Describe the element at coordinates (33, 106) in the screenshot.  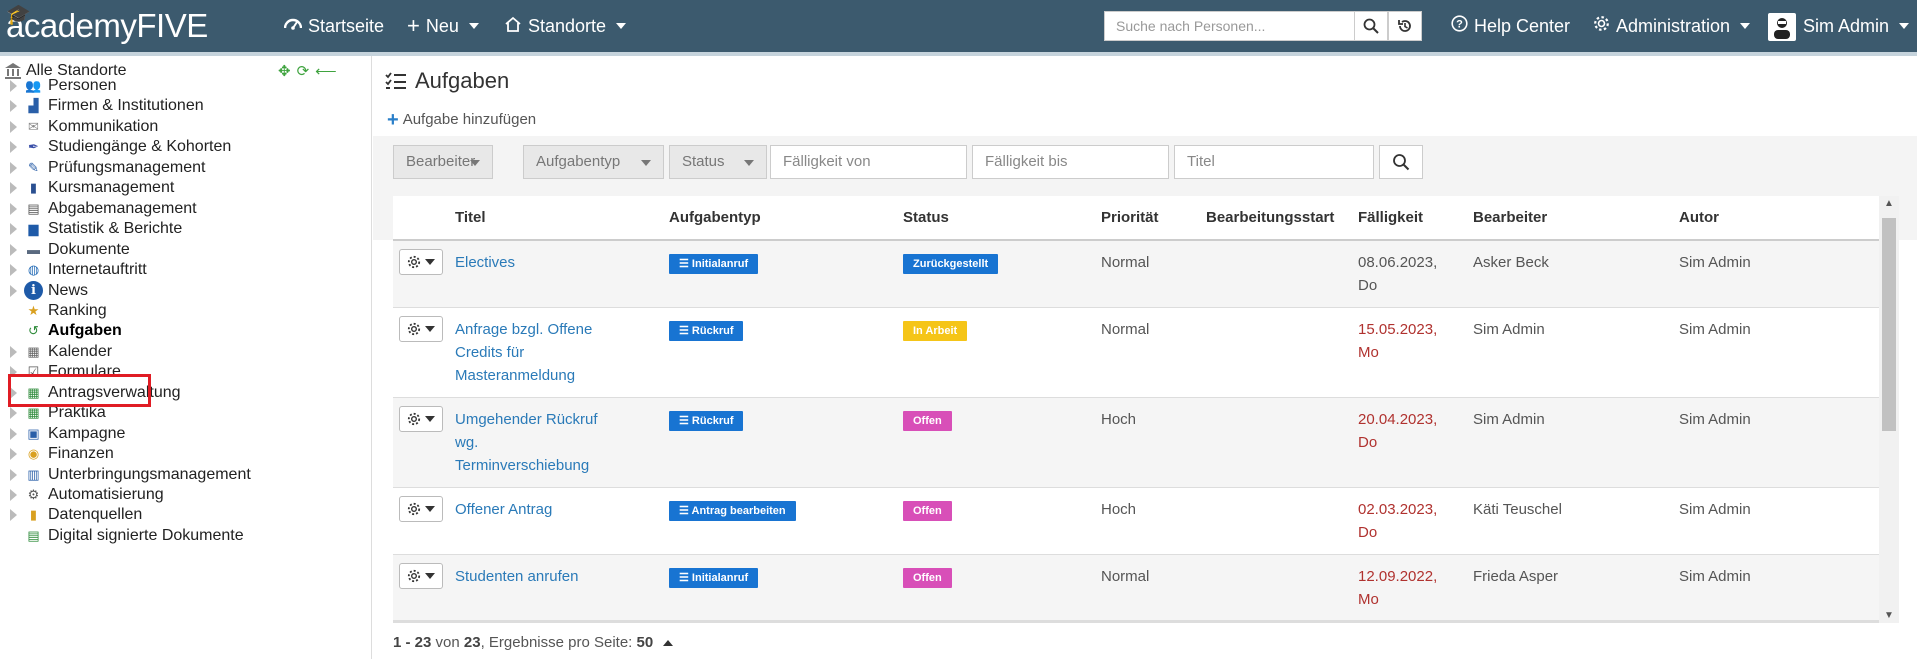
I see `factory-icon: ▟` at that location.